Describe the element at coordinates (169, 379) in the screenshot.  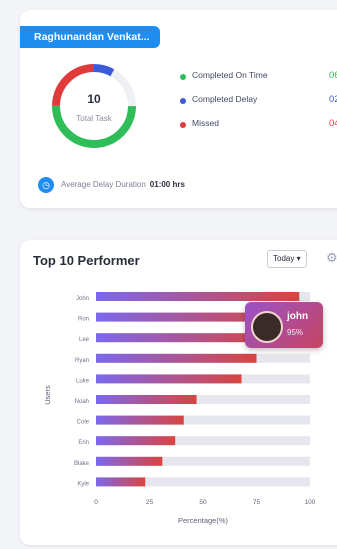
I see `bar-luke` at that location.